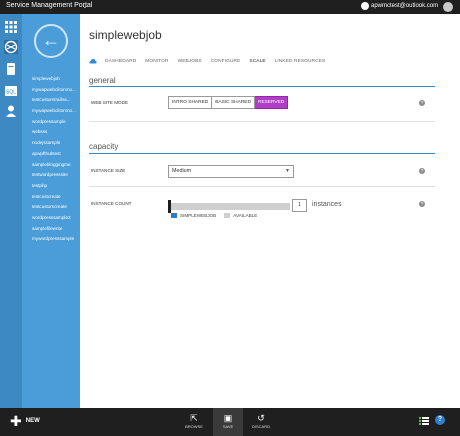 The height and width of the screenshot is (436, 460). I want to click on browse-button: ⇱ BROWSE, so click(194, 420).